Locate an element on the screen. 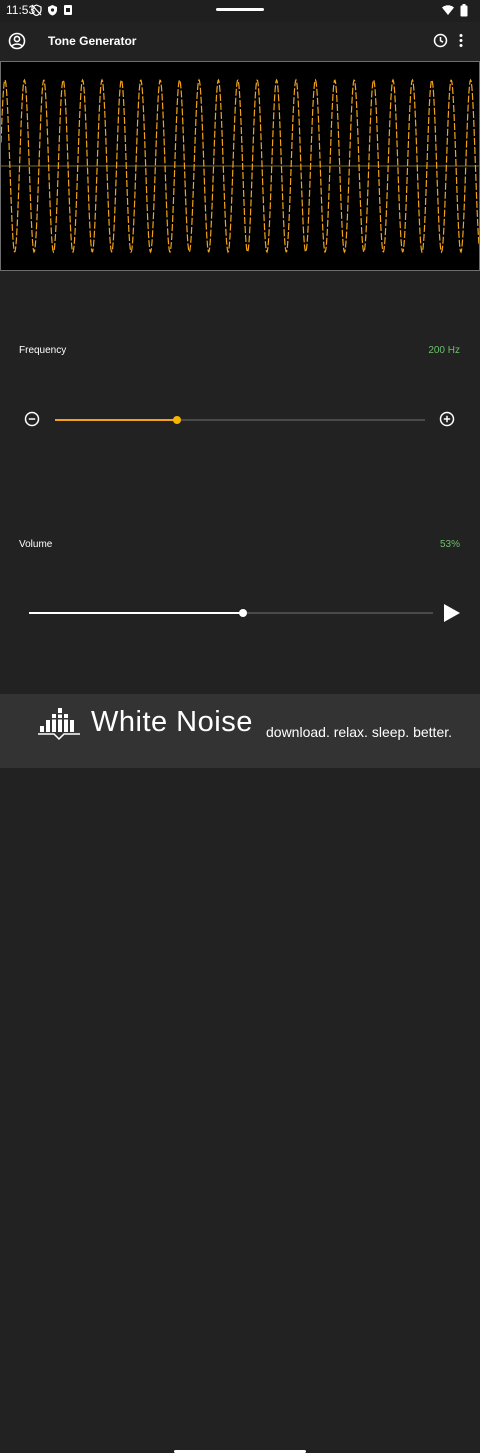  volume-slider-thumb is located at coordinates (243, 613).